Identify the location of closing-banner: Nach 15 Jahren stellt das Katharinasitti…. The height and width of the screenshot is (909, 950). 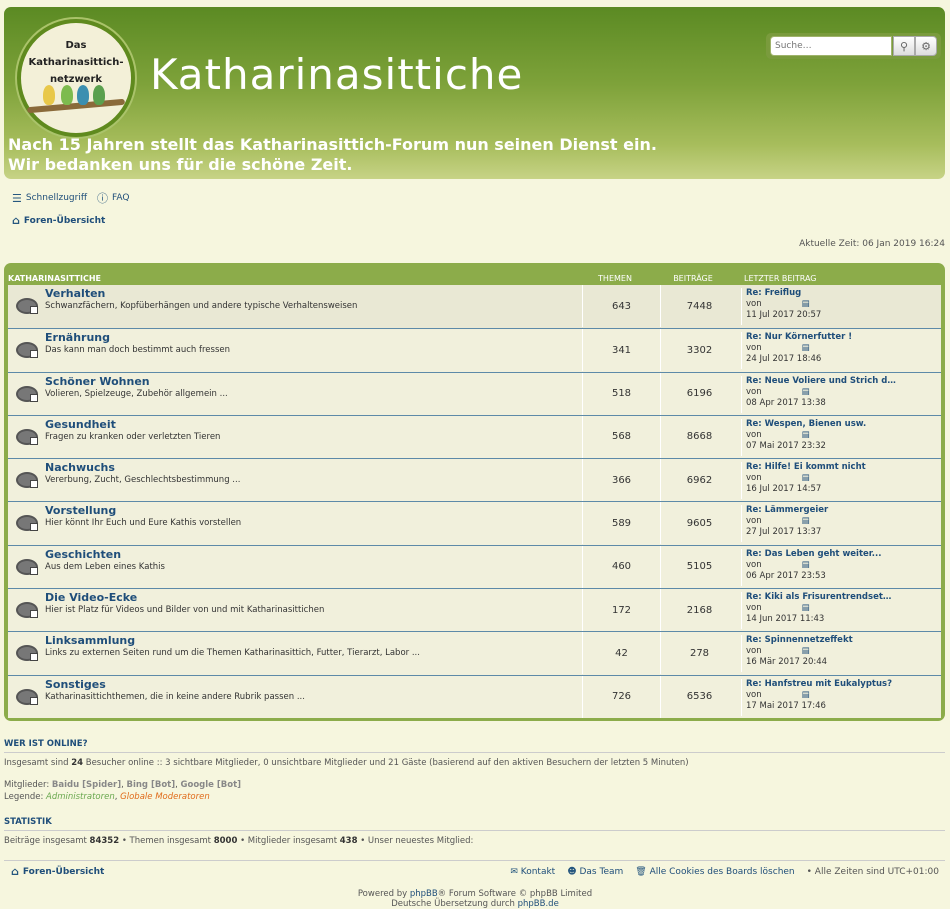
(332, 155).